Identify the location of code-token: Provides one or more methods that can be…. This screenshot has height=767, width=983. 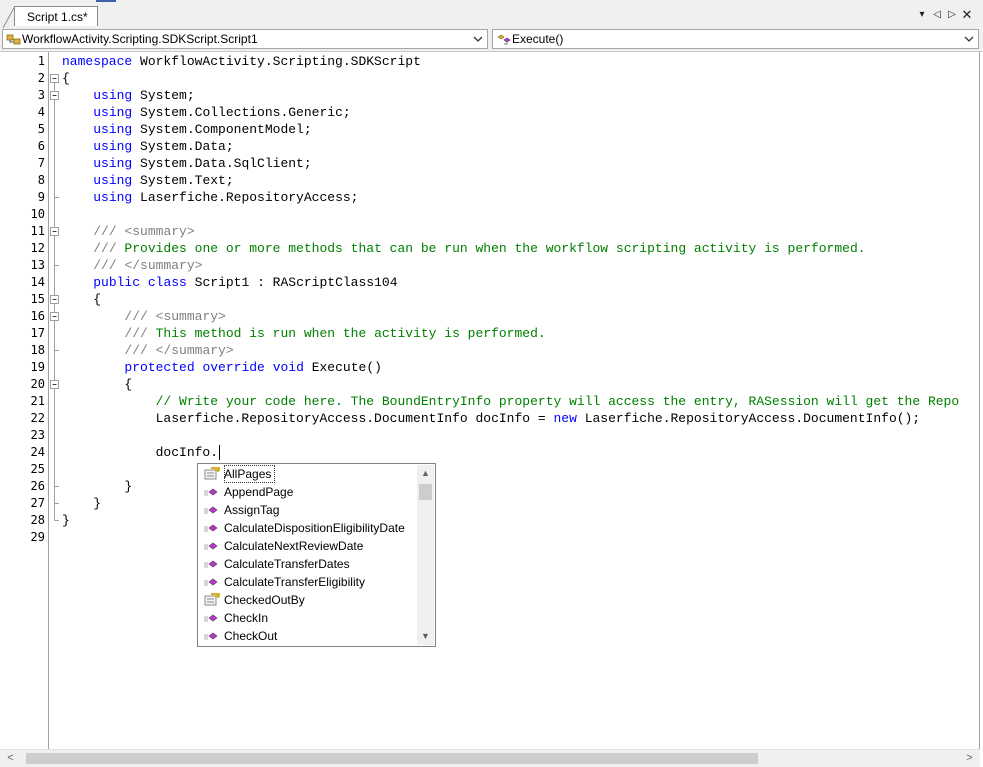
(491, 248).